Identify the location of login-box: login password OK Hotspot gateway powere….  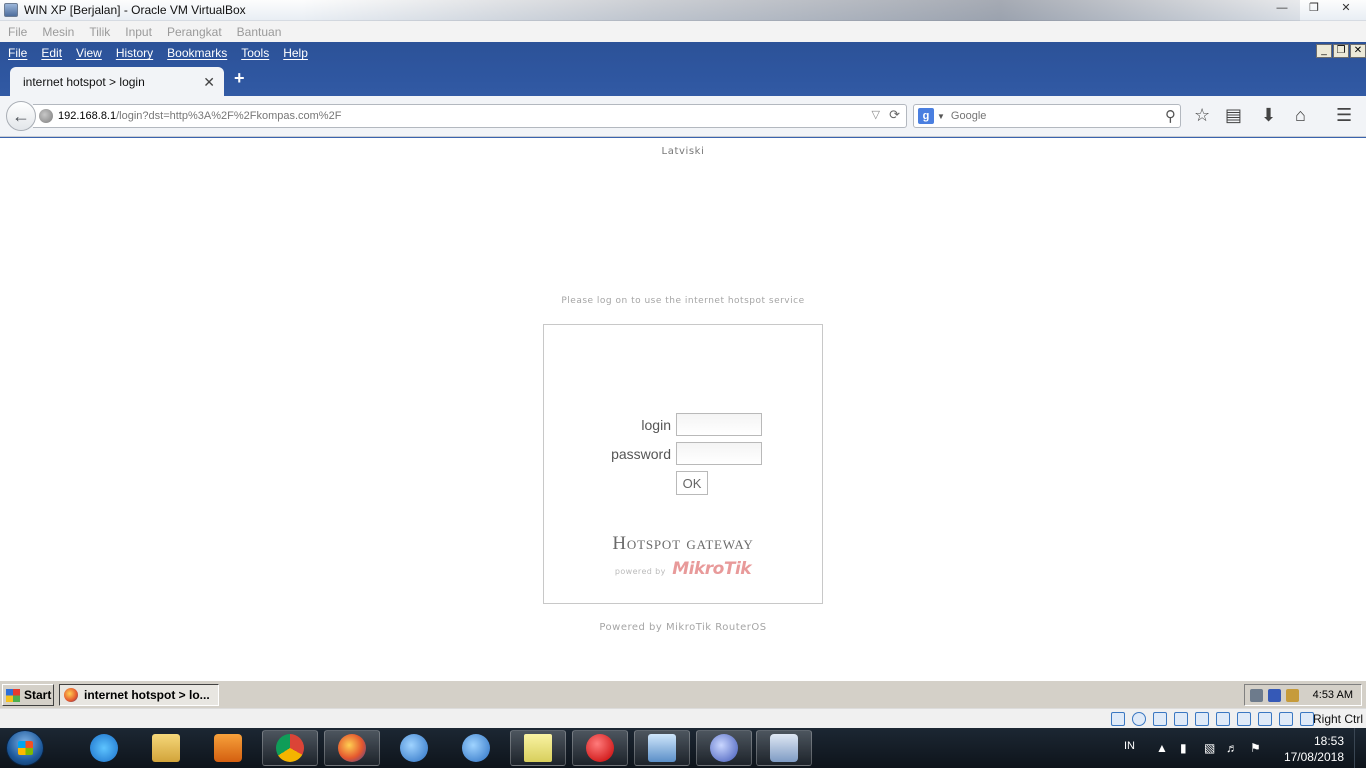
(683, 464).